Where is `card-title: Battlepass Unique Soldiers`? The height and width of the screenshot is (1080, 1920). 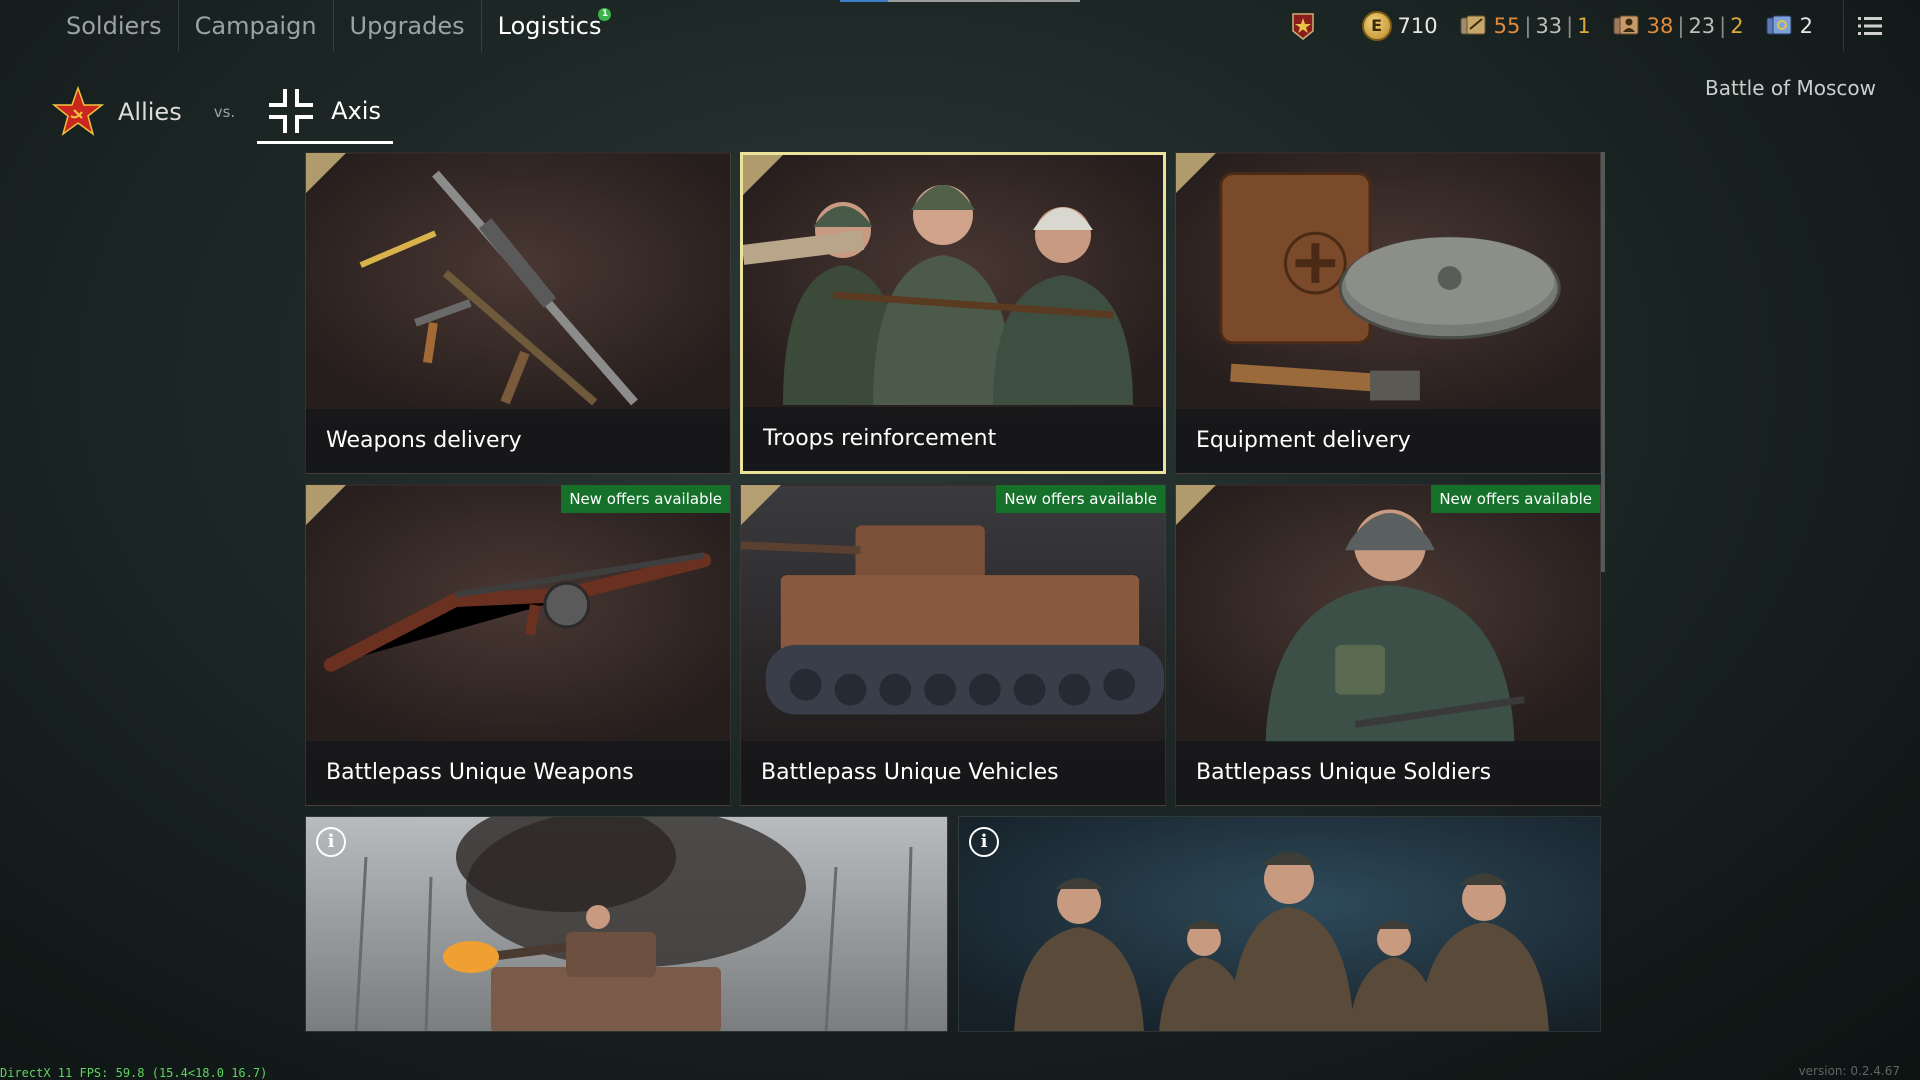
card-title: Battlepass Unique Soldiers is located at coordinates (1388, 773).